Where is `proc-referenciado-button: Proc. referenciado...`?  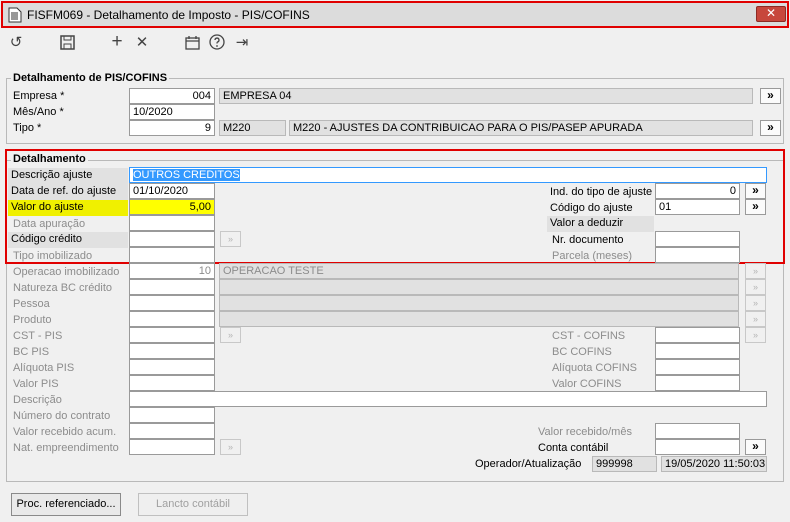
proc-referenciado-button: Proc. referenciado... is located at coordinates (66, 504).